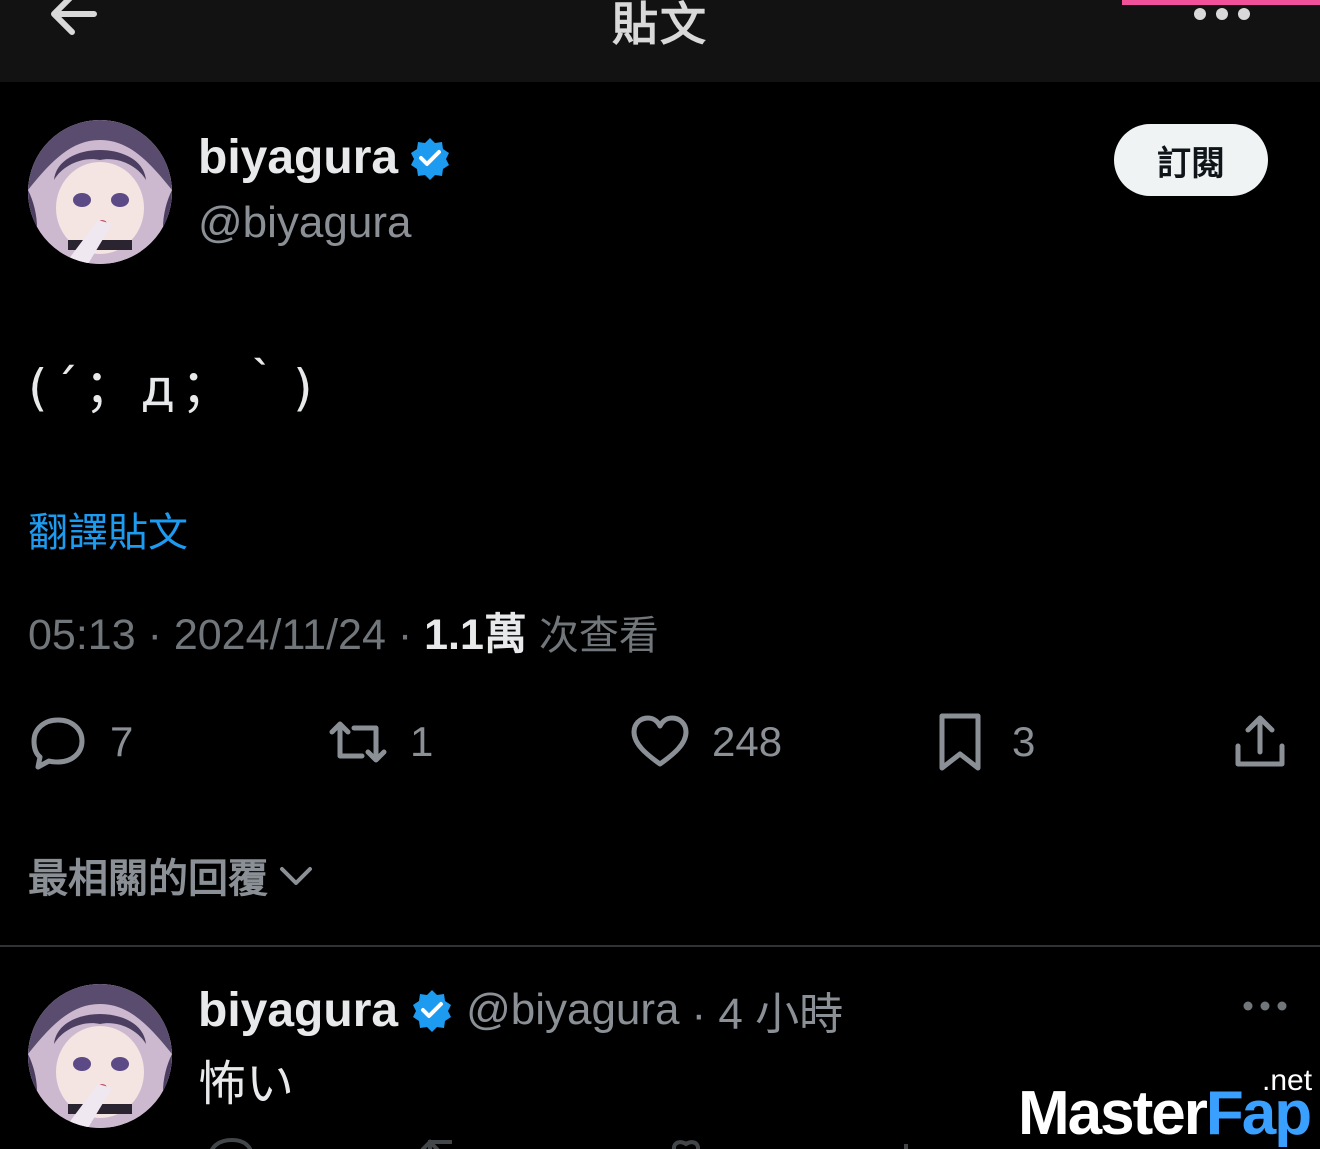 This screenshot has width=1320, height=1149. I want to click on views-label: 次查看, so click(598, 636).